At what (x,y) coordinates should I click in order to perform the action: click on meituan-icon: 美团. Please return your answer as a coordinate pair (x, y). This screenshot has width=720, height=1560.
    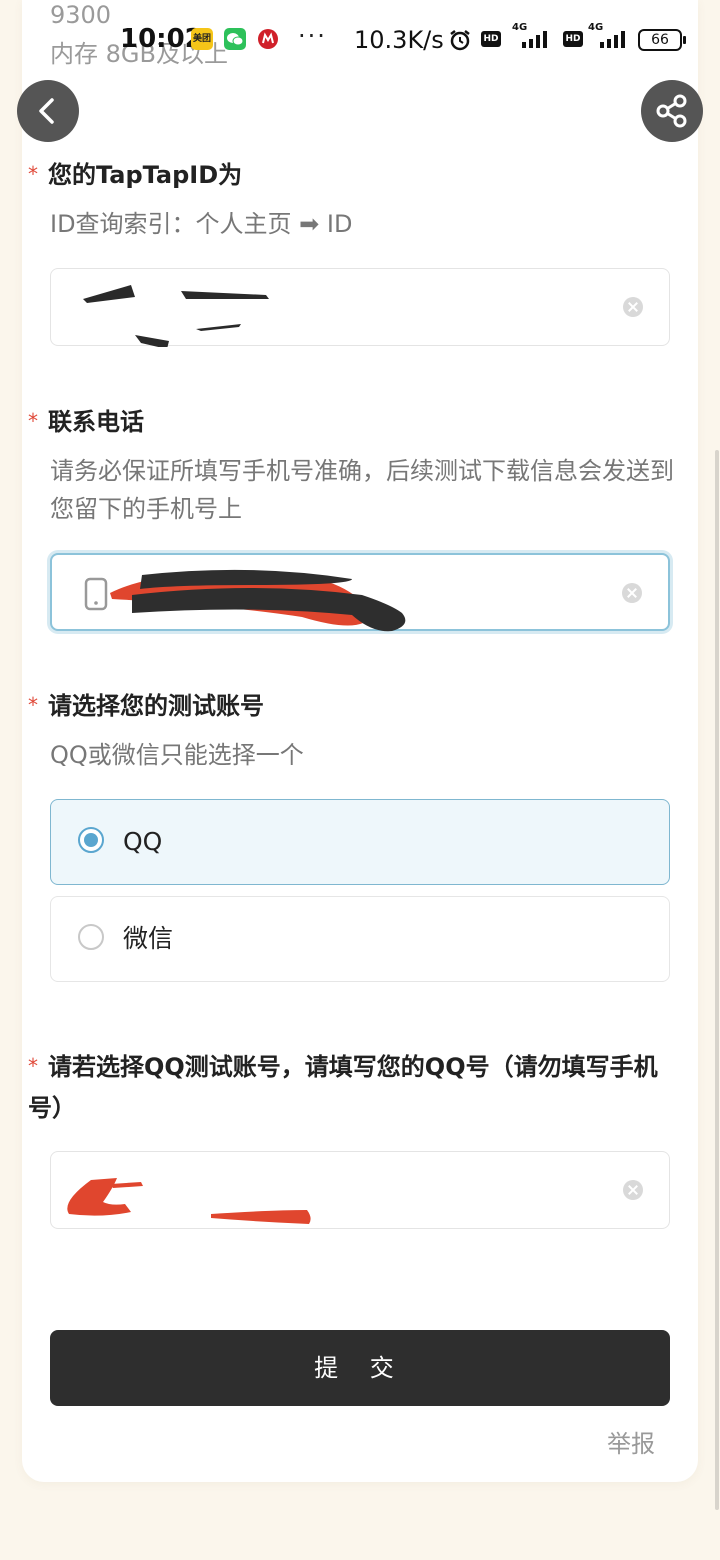
    Looking at the image, I should click on (202, 39).